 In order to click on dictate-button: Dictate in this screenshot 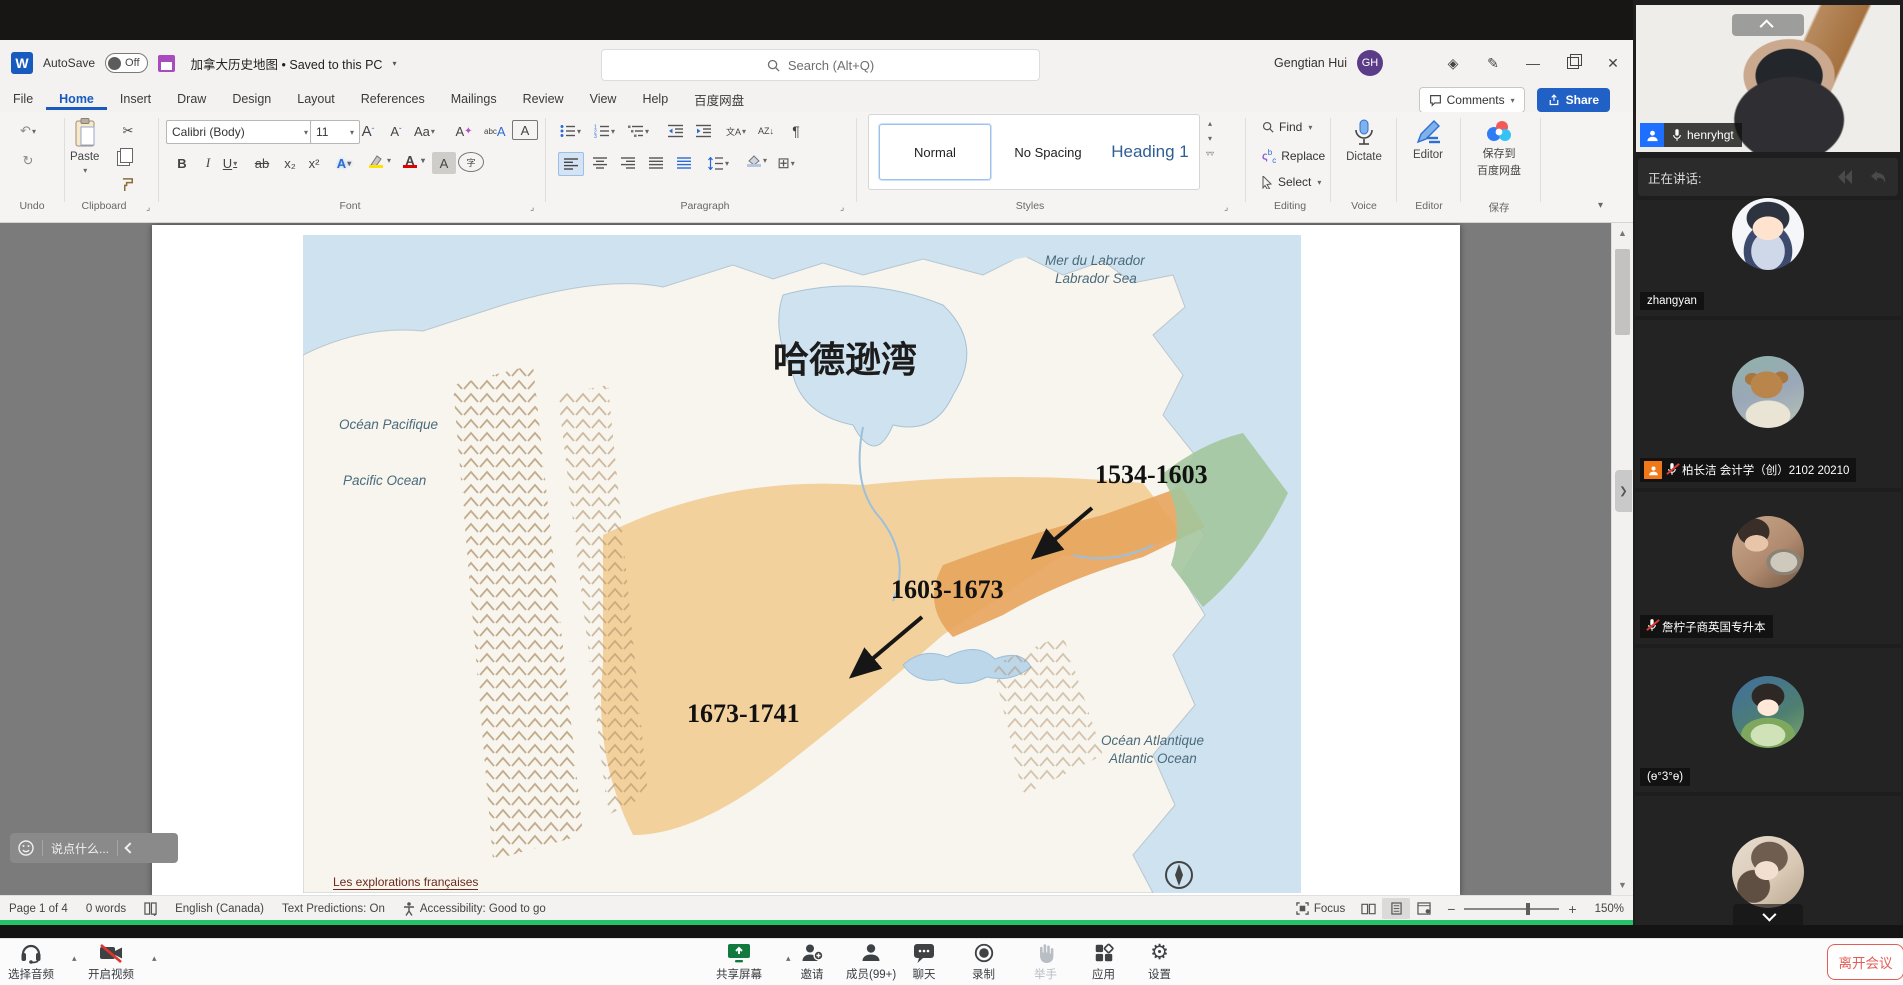, I will do `click(1364, 140)`.